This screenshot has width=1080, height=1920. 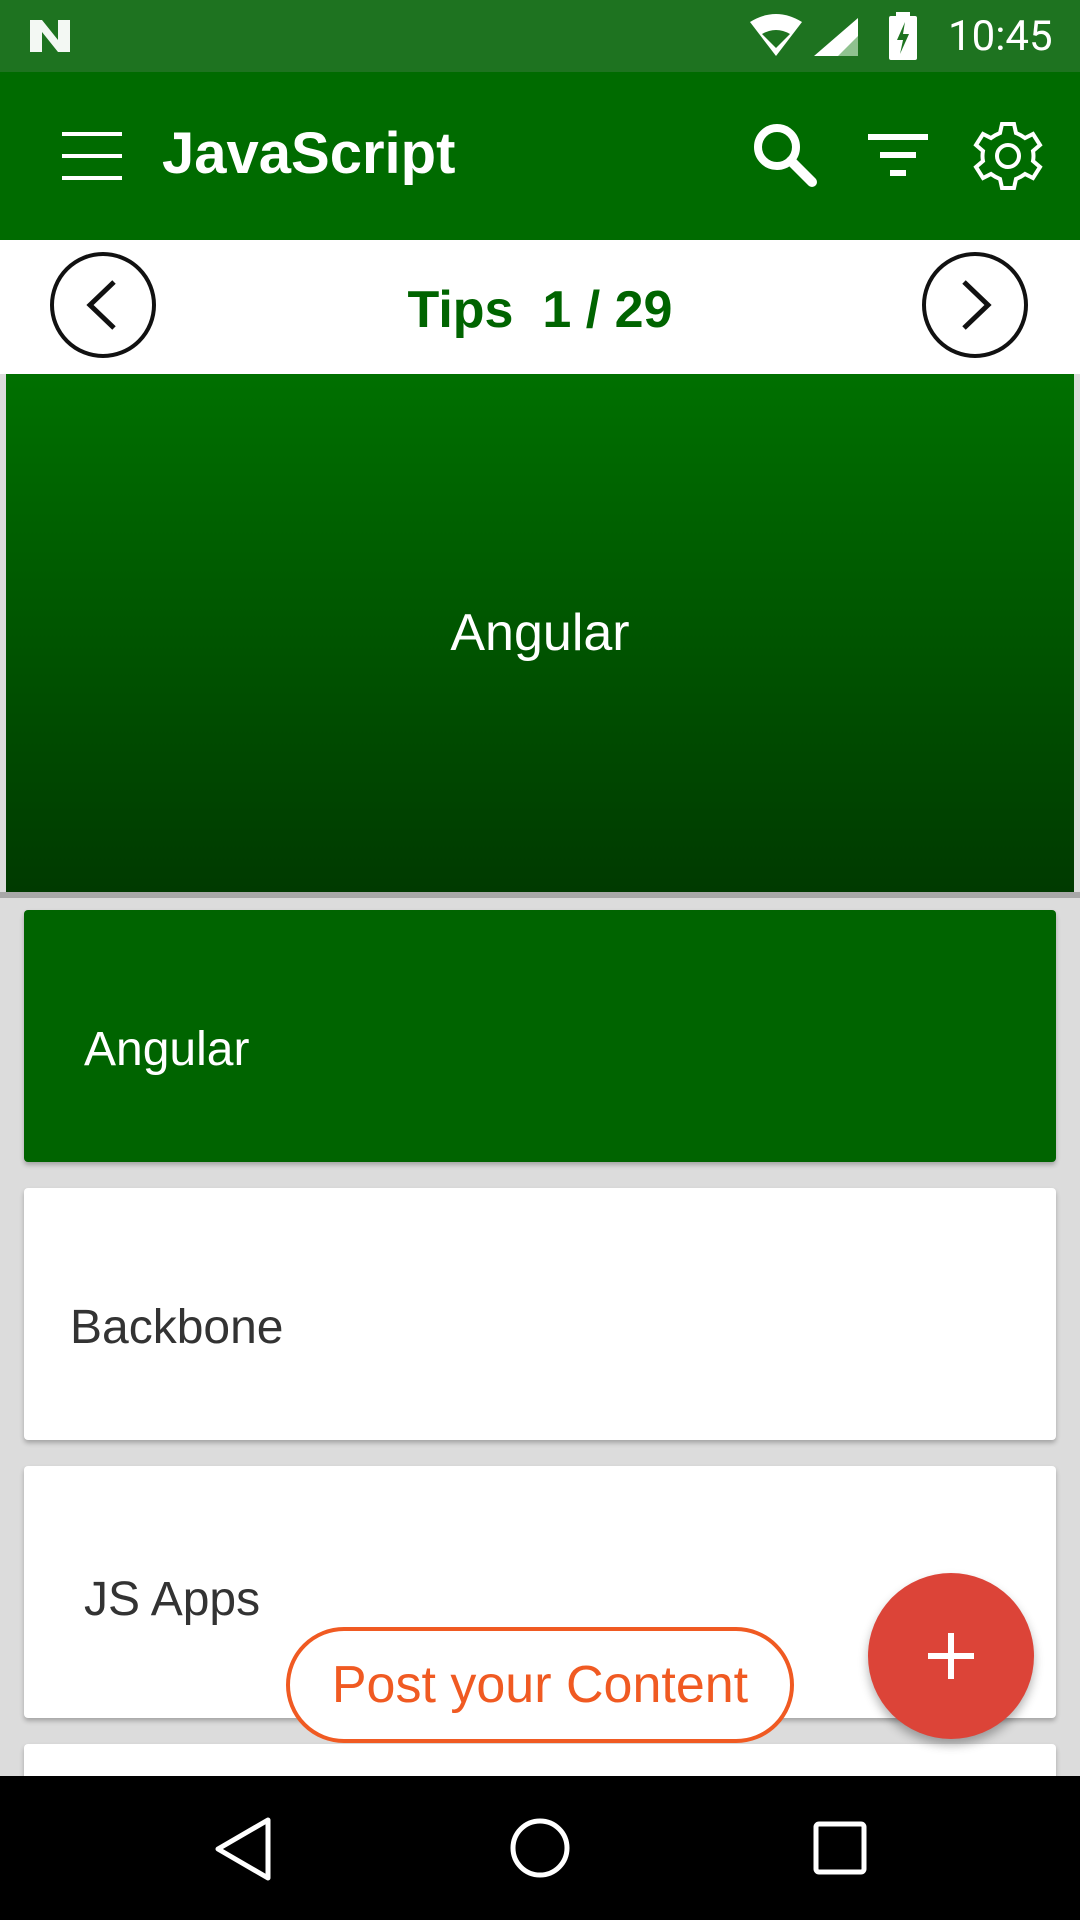 I want to click on signal-icon, so click(x=836, y=37).